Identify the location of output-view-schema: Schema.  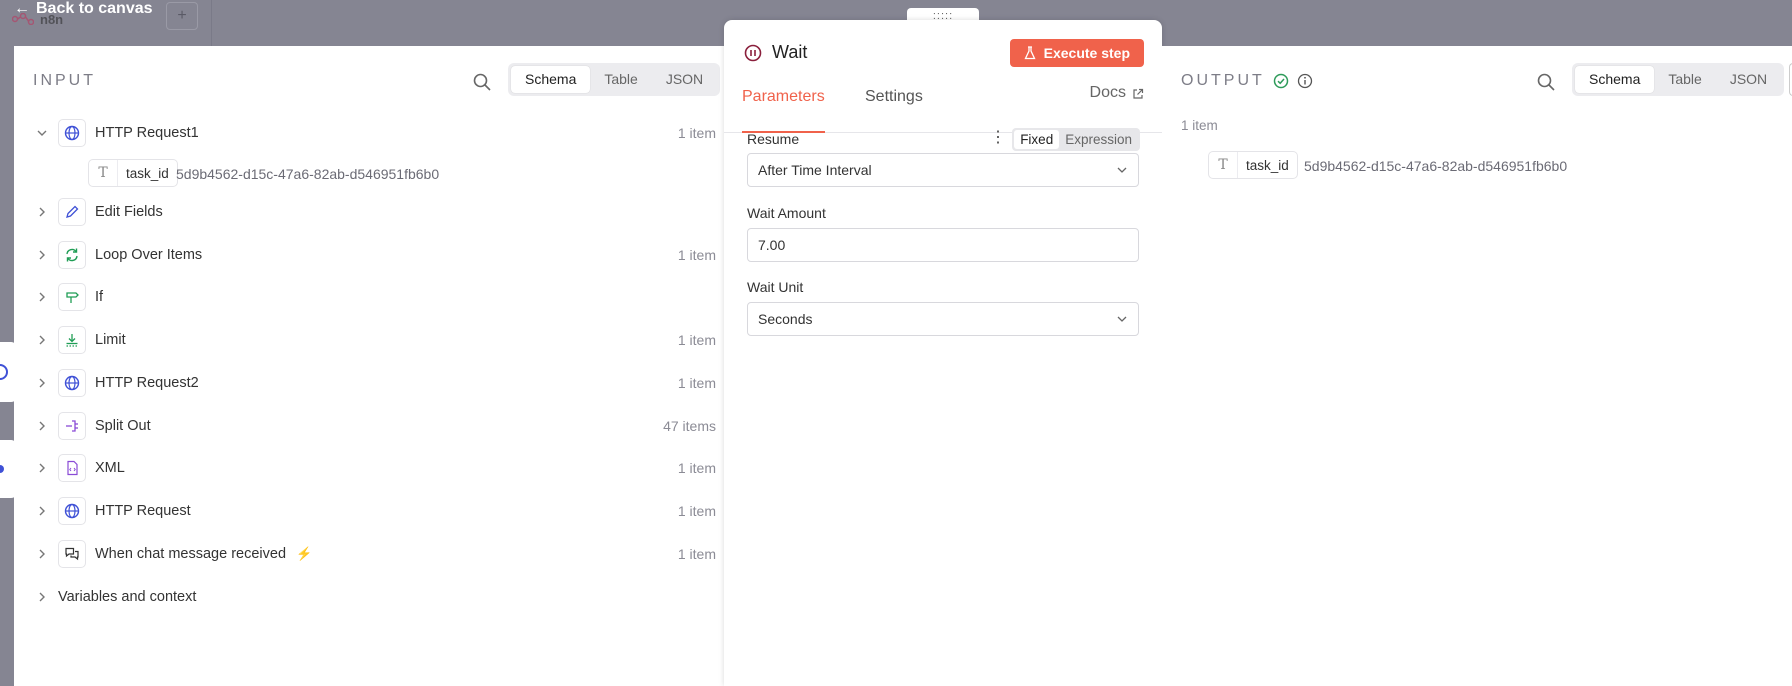
(1615, 79).